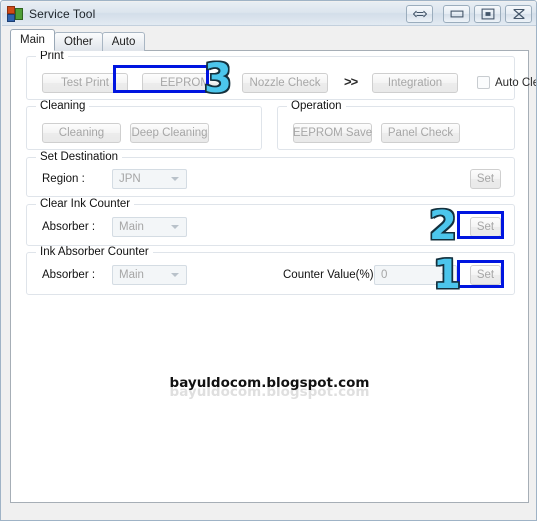 This screenshot has width=537, height=521. Describe the element at coordinates (443, 226) in the screenshot. I see `annotation-step-2: 2` at that location.